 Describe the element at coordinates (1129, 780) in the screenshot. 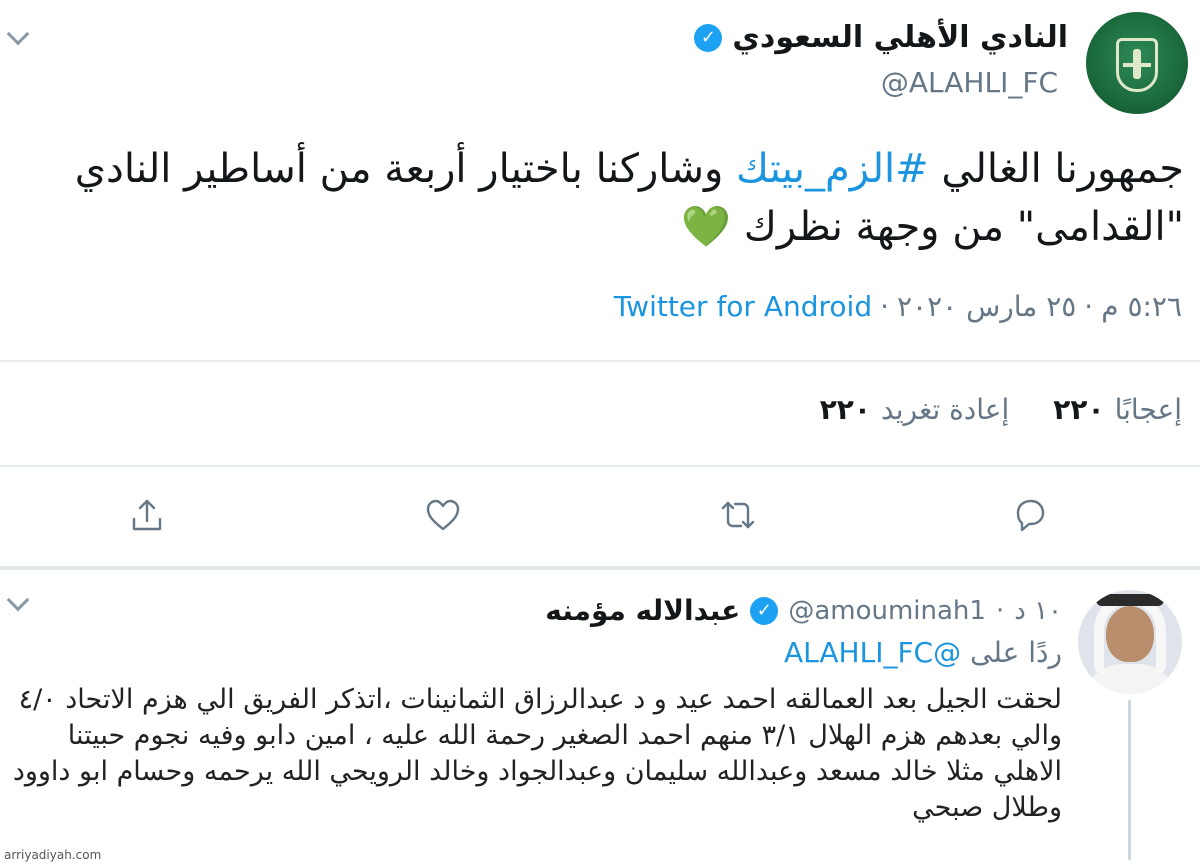

I see `thread-line` at that location.